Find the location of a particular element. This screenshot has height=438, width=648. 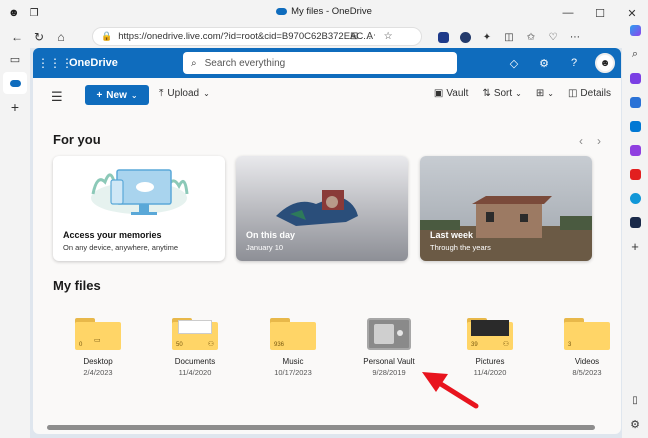

new-label: New is located at coordinates (116, 95).